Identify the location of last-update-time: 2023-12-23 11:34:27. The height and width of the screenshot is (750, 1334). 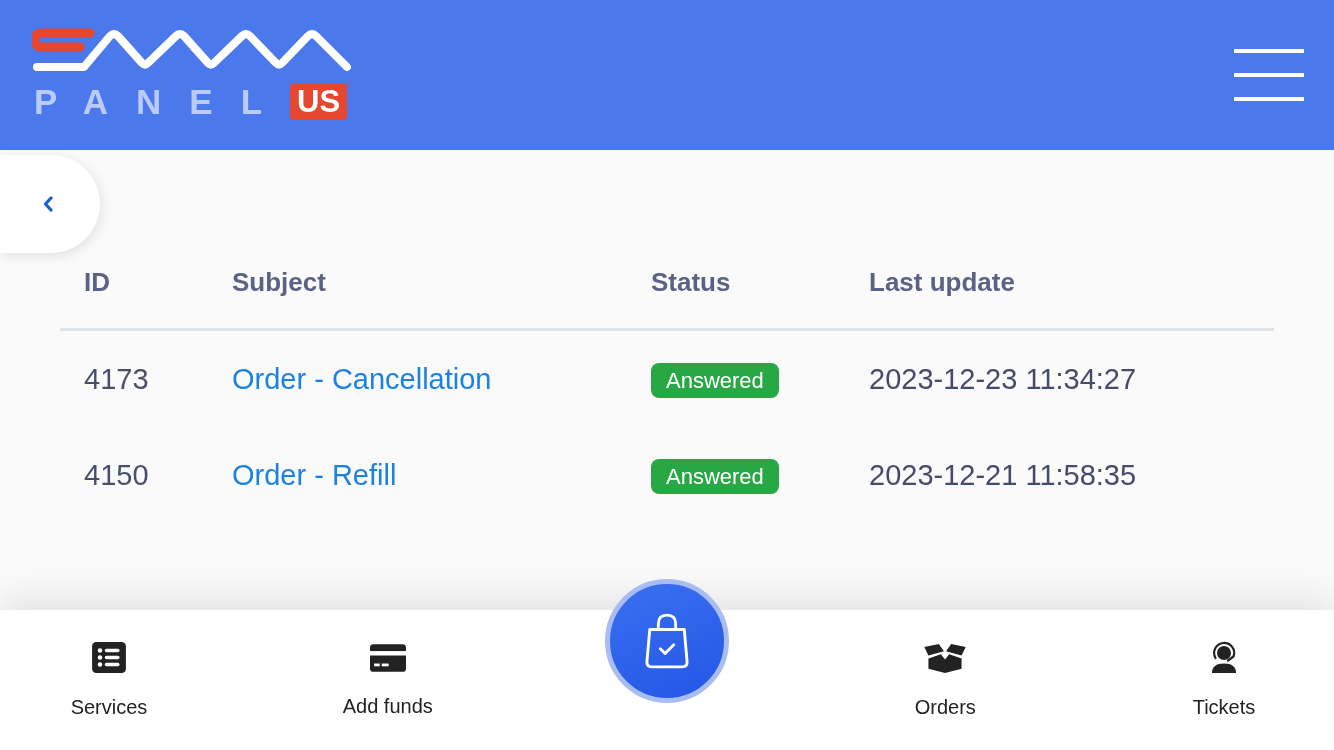
(1003, 379).